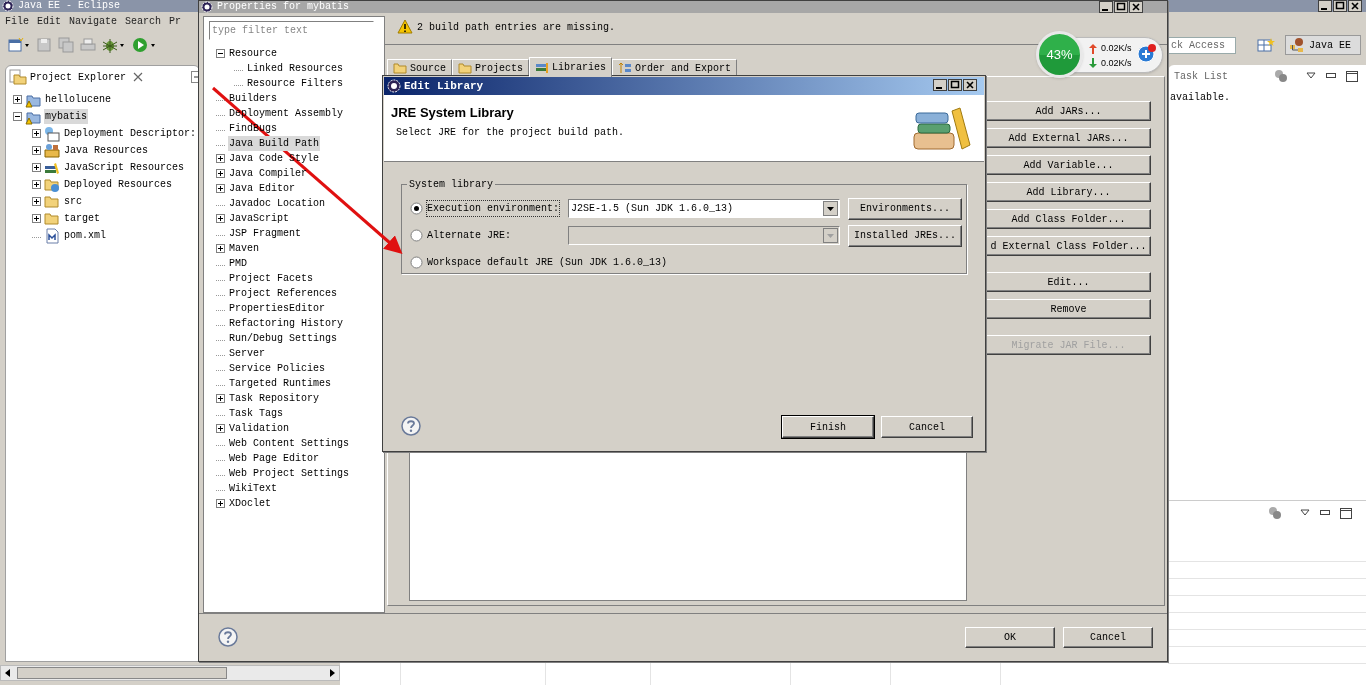  What do you see at coordinates (78, 99) in the screenshot?
I see `tree-item: hellolucene` at bounding box center [78, 99].